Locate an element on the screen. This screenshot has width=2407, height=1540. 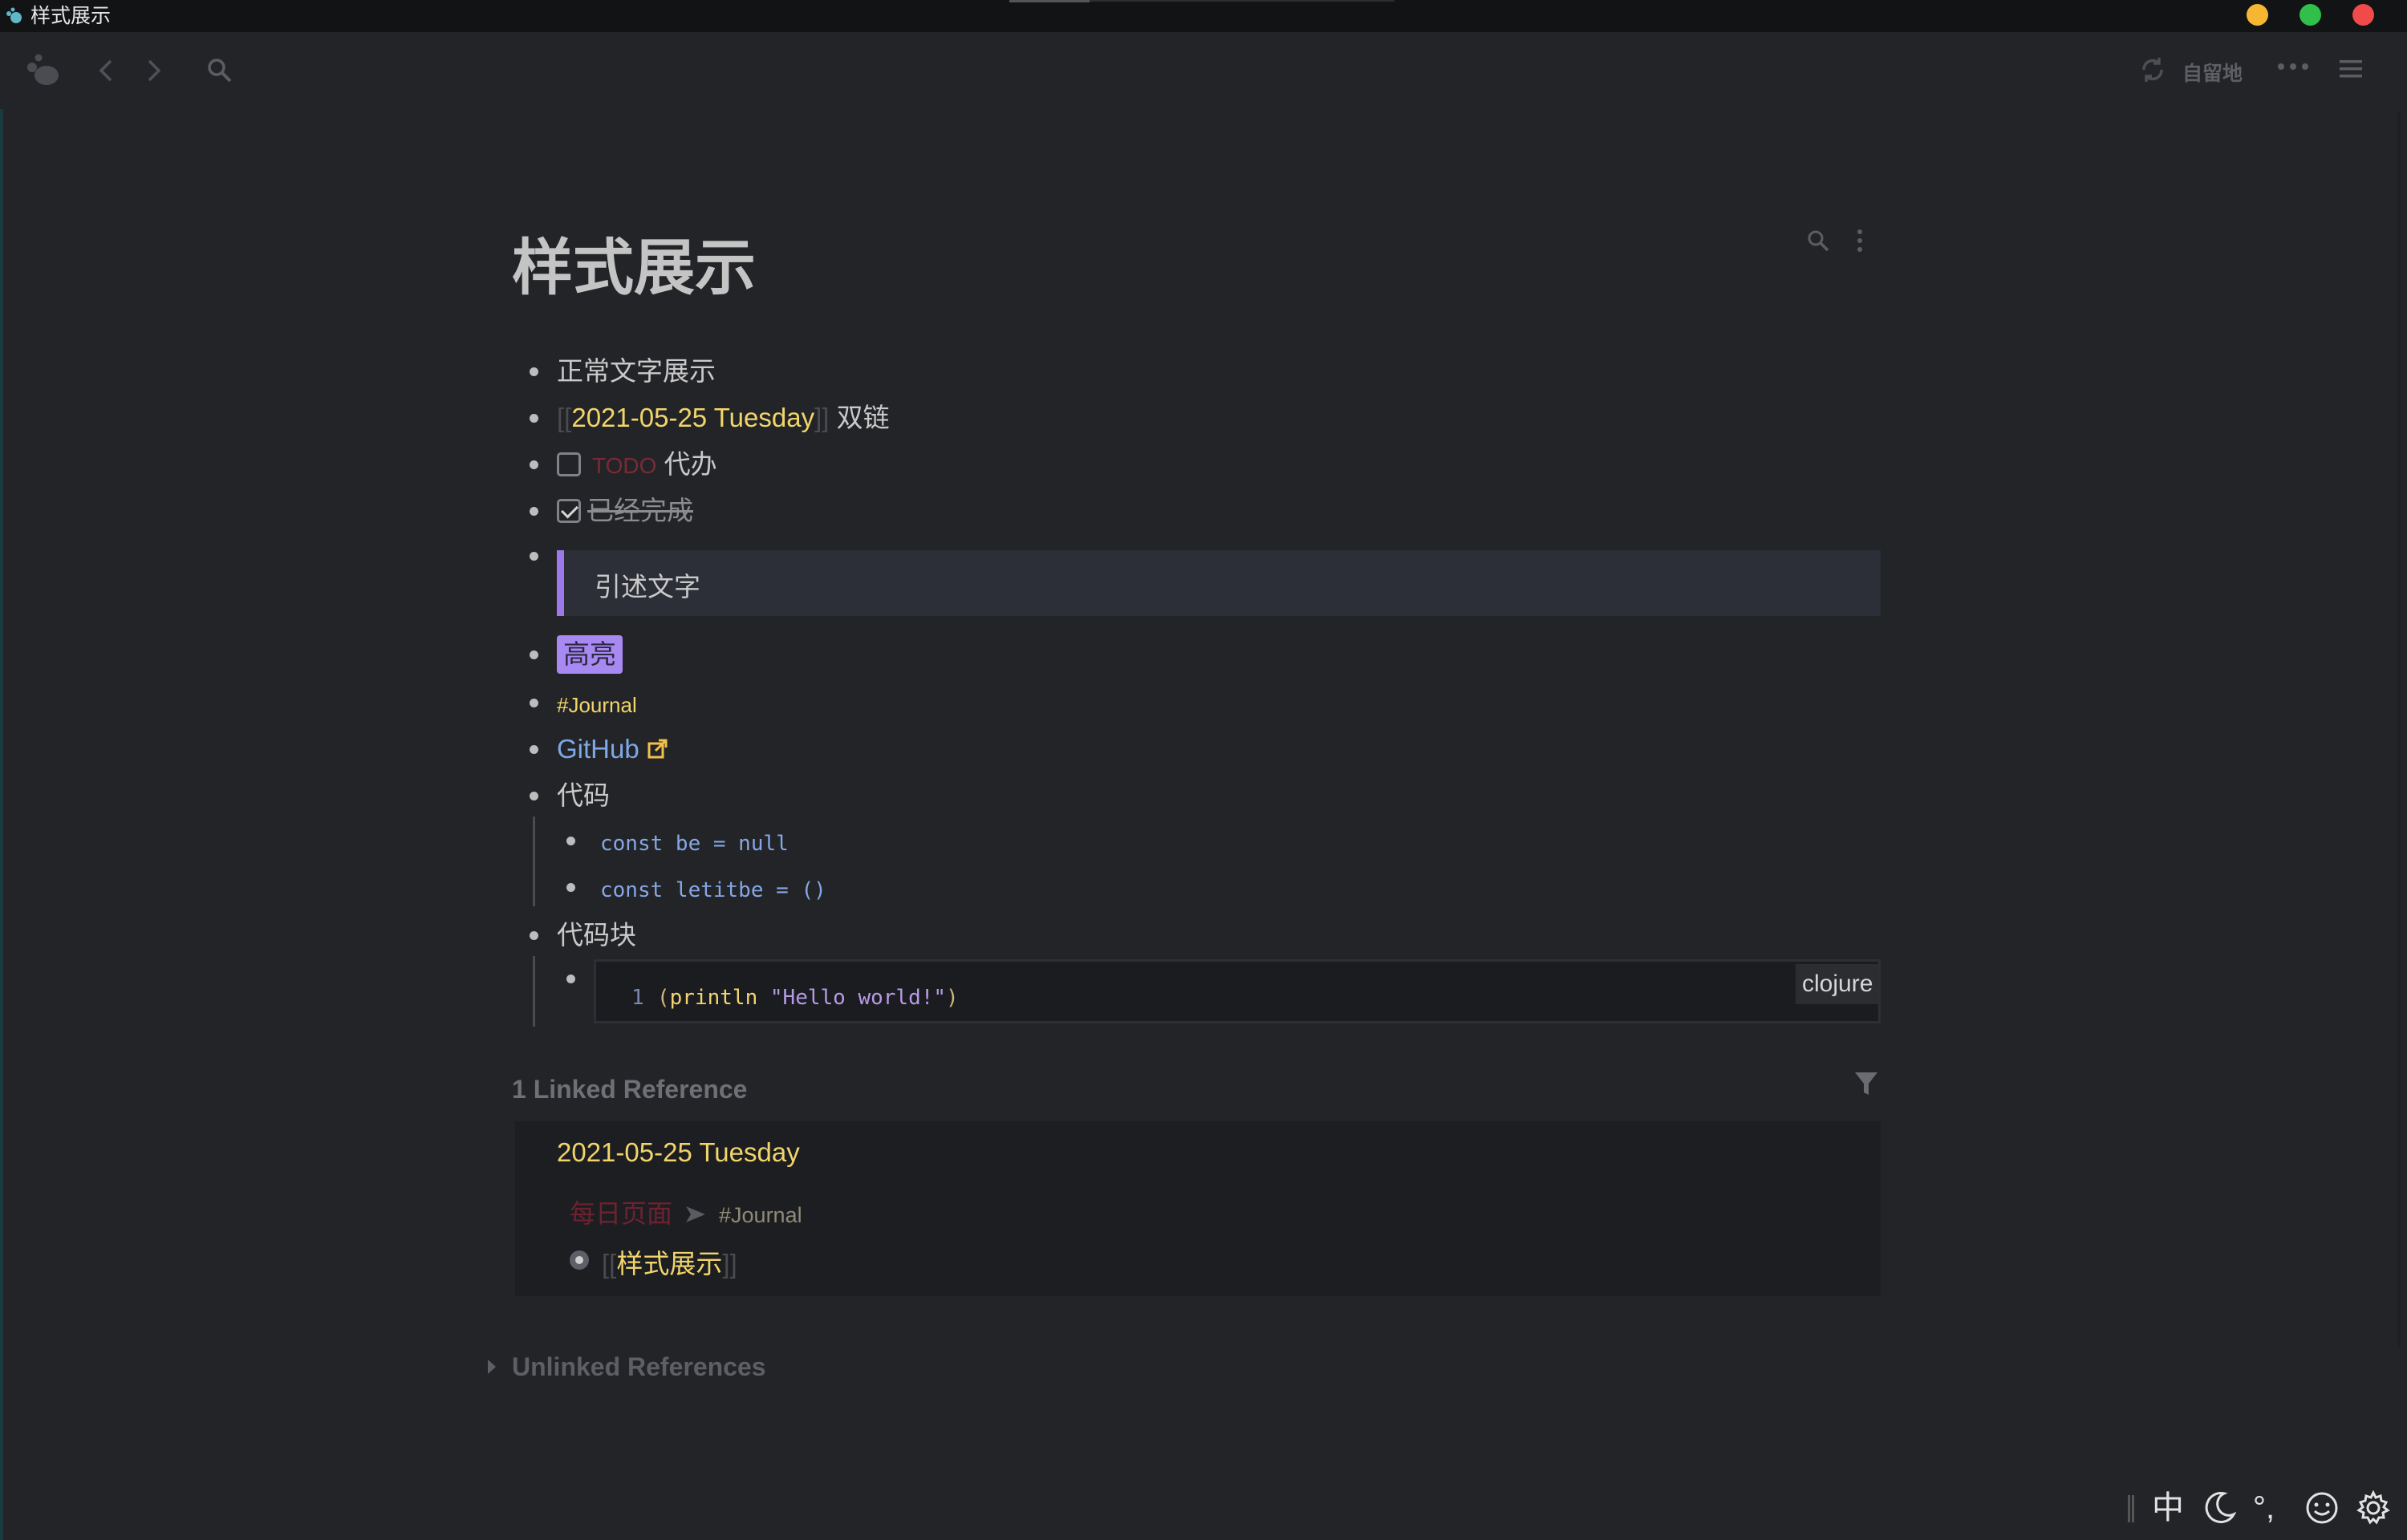
moon-icon is located at coordinates (2219, 1508).